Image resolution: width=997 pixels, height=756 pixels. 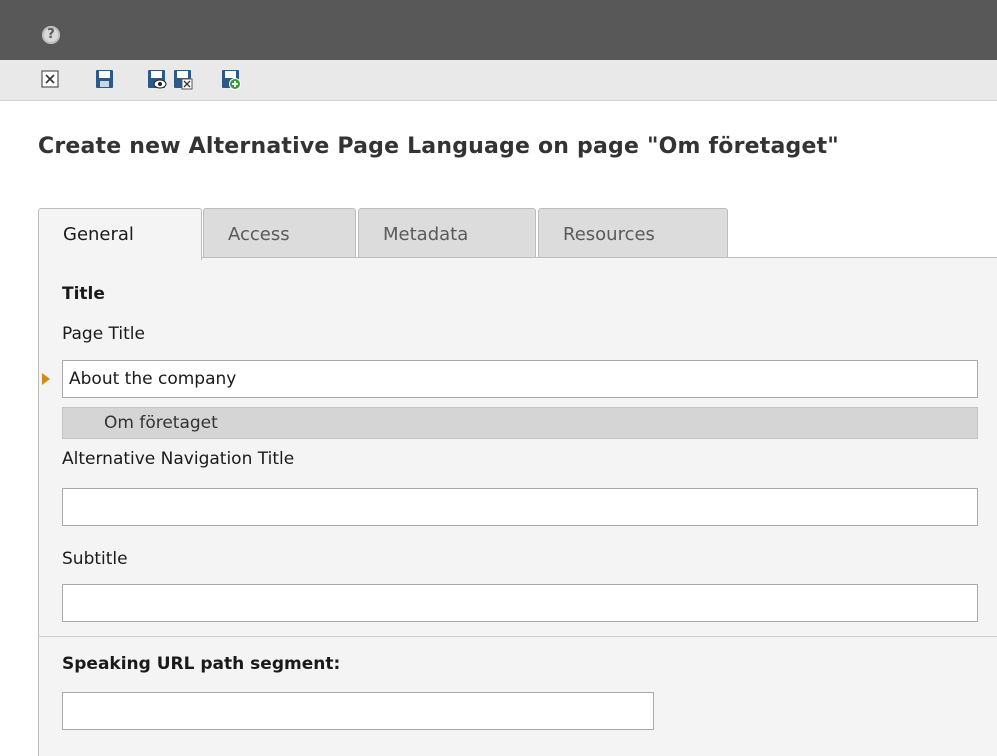 What do you see at coordinates (95, 559) in the screenshot?
I see `subtitle-label: Subtitle` at bounding box center [95, 559].